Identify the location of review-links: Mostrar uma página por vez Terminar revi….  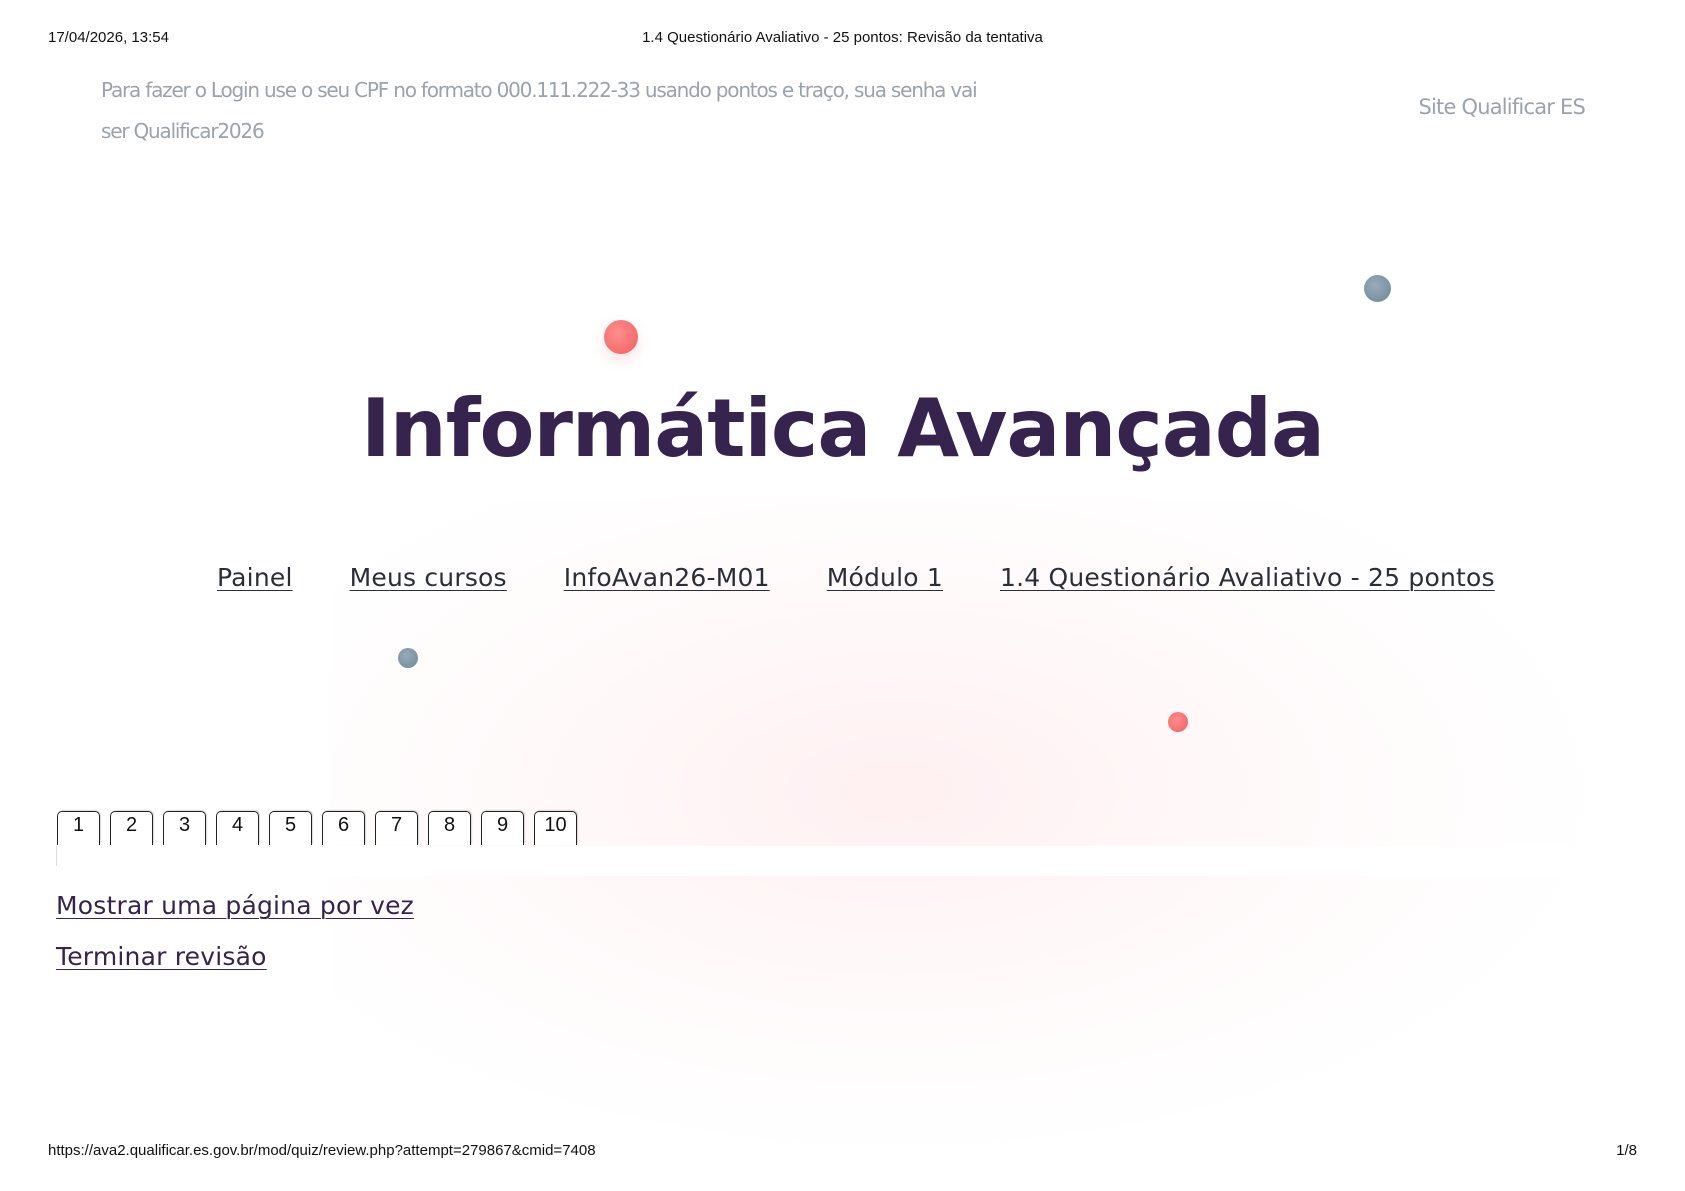
(235, 942).